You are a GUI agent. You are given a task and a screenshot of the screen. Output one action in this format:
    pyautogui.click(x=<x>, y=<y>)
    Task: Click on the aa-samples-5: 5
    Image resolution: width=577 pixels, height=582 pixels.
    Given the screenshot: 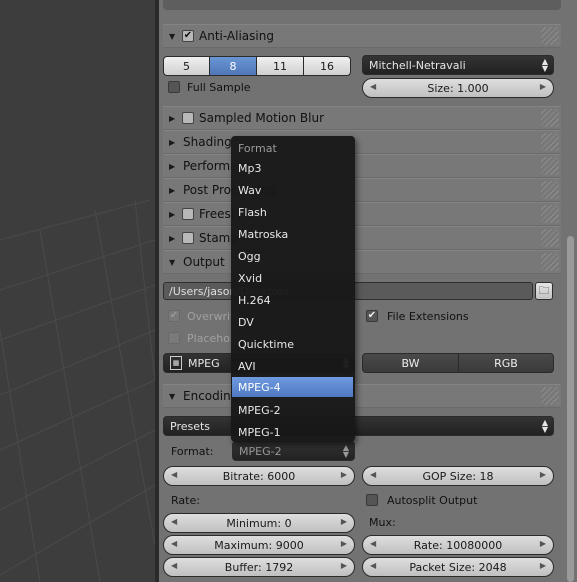 What is the action you would take?
    pyautogui.click(x=186, y=66)
    